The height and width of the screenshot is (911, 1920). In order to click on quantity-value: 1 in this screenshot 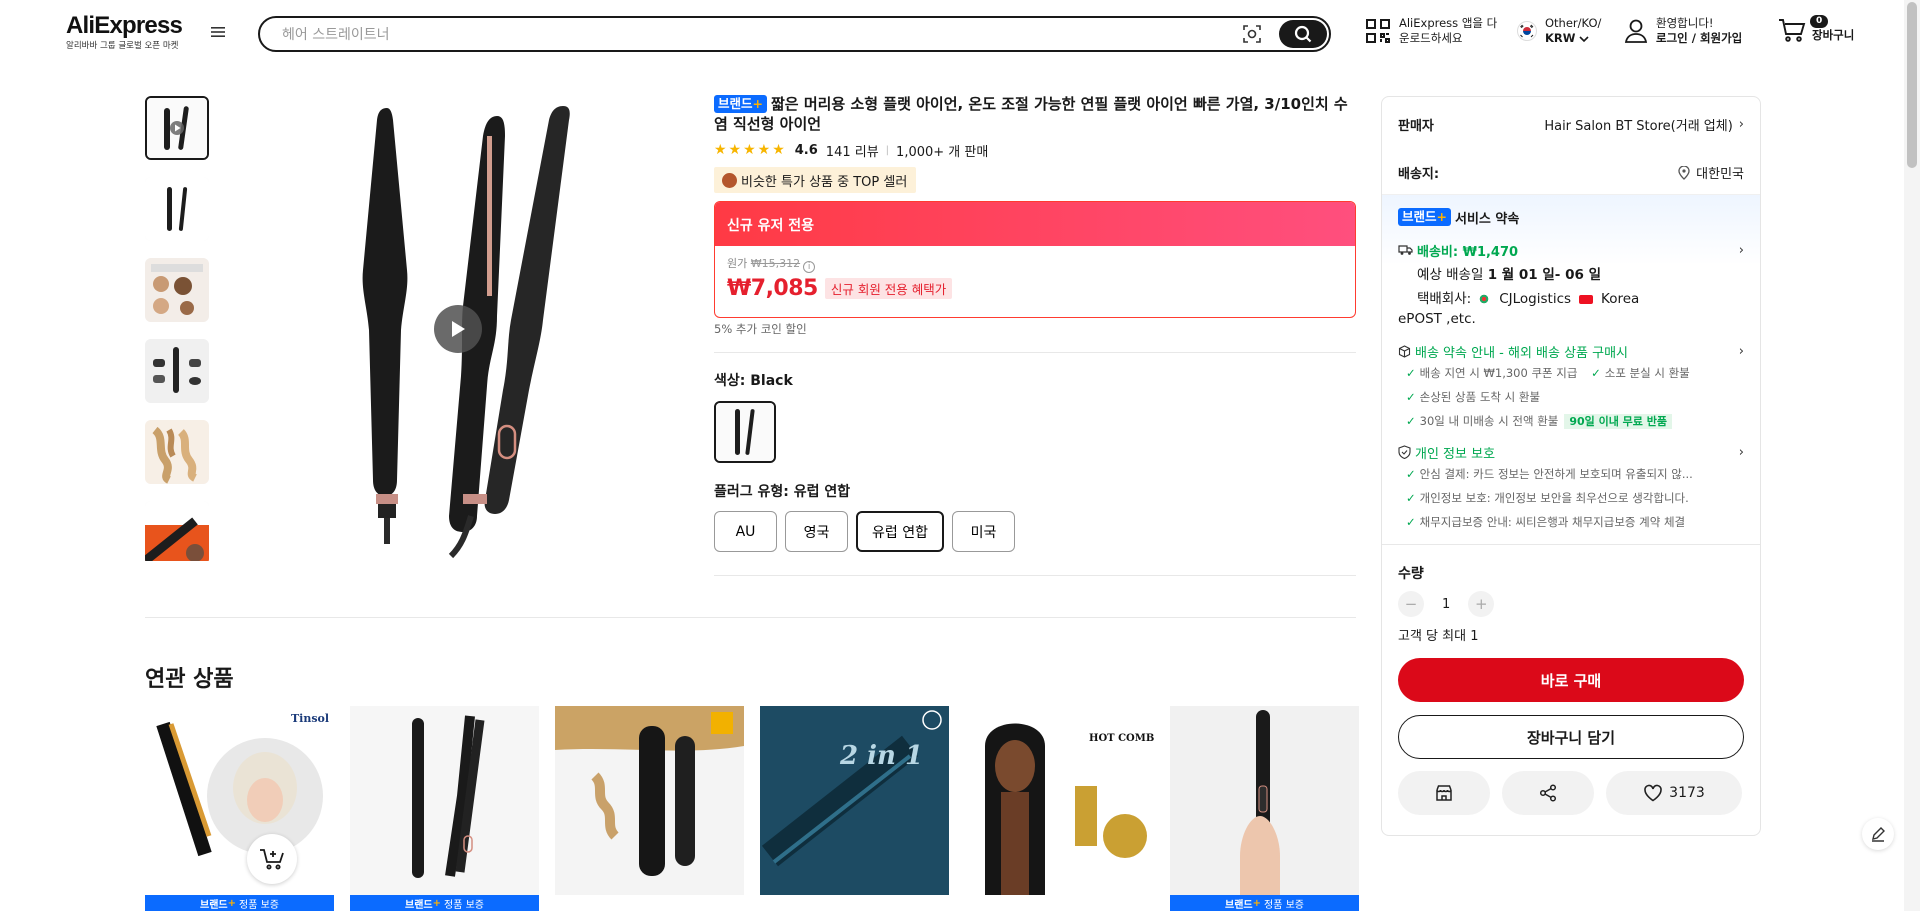, I will do `click(1446, 604)`.